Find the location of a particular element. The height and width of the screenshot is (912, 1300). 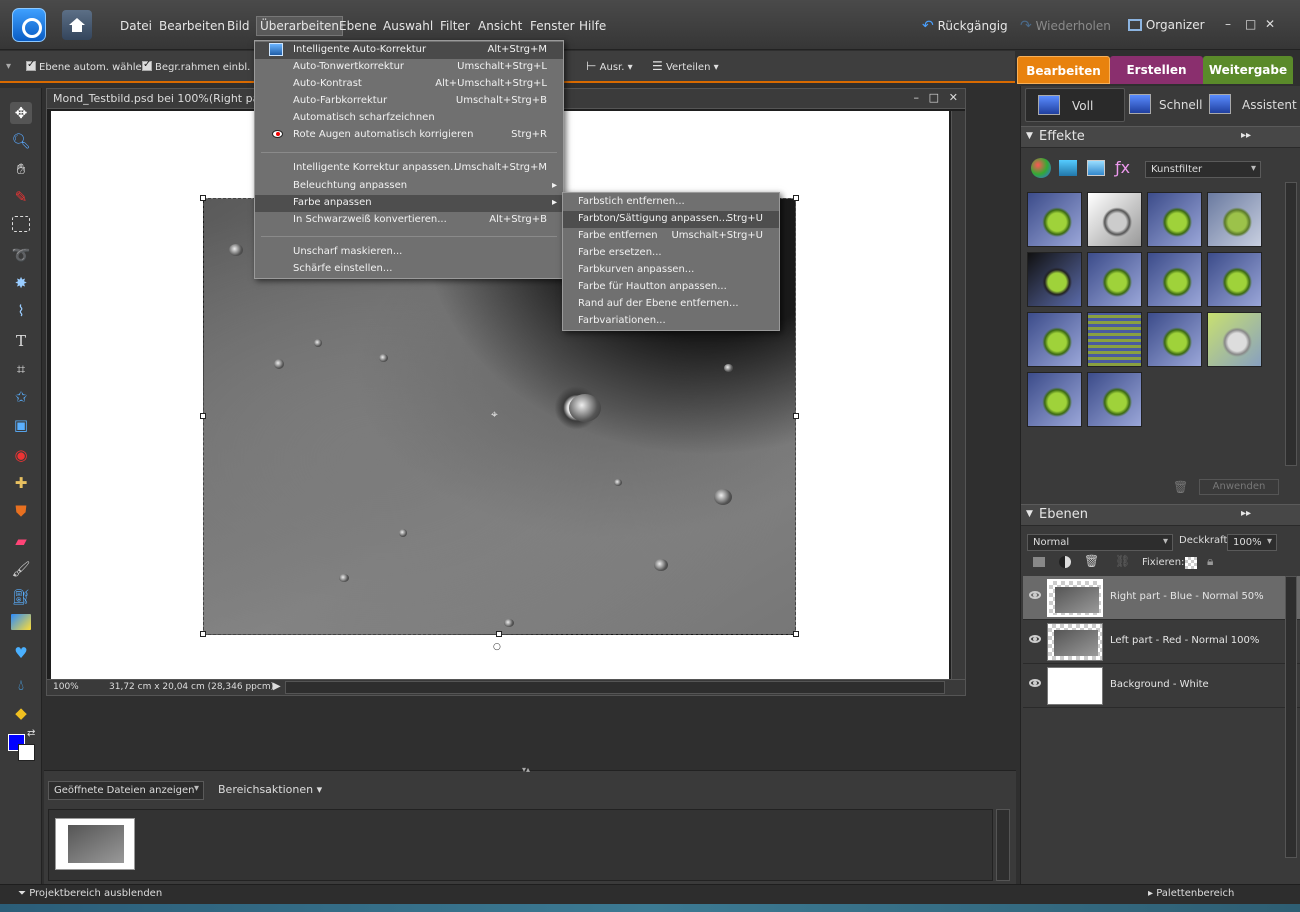

photo-effects-icon is located at coordinates (1096, 168).